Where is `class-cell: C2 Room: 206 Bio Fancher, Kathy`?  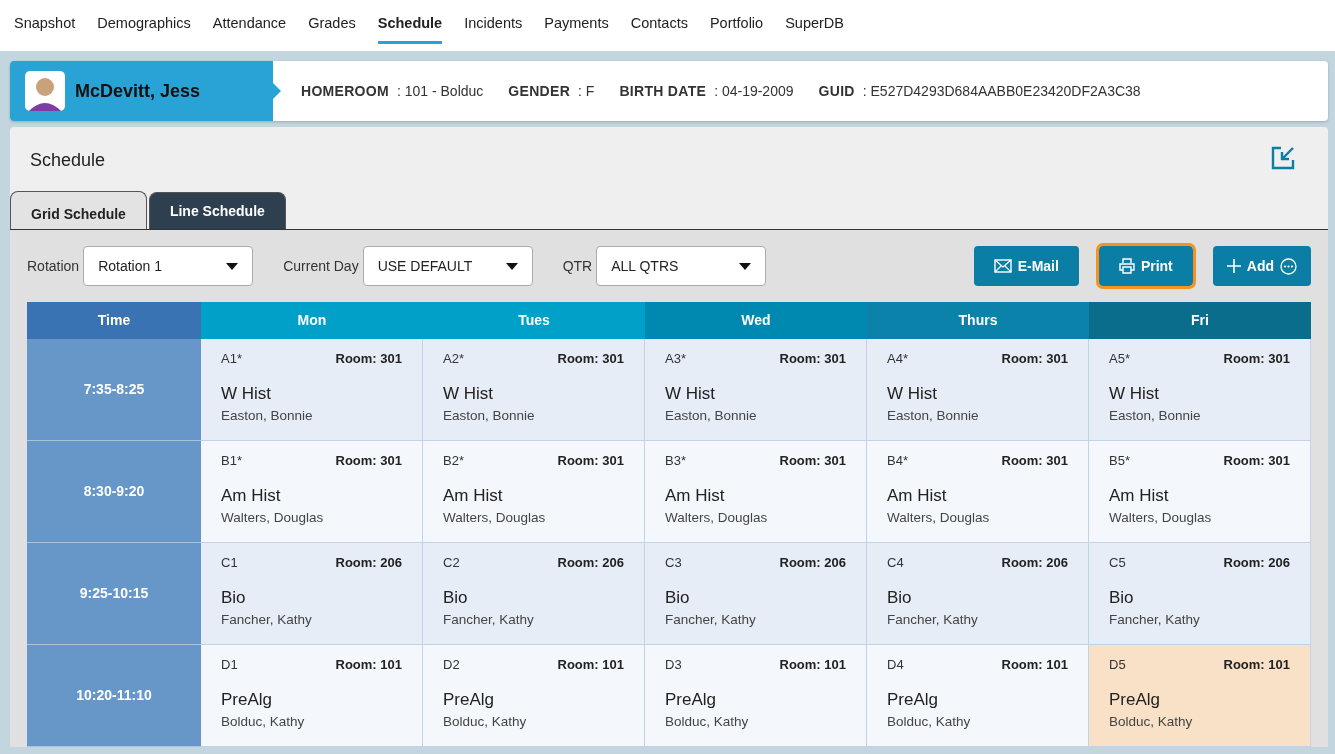 class-cell: C2 Room: 206 Bio Fancher, Kathy is located at coordinates (534, 594).